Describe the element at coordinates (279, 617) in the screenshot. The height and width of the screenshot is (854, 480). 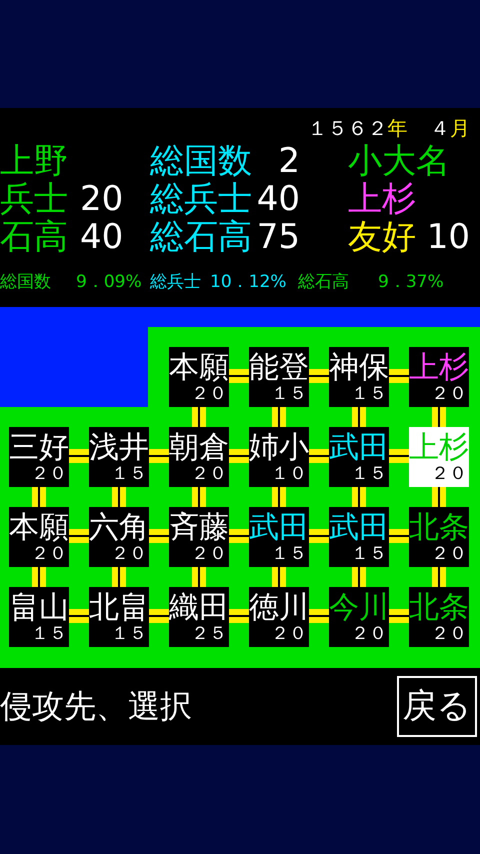
I see `province-tile: 徳川 ２０` at that location.